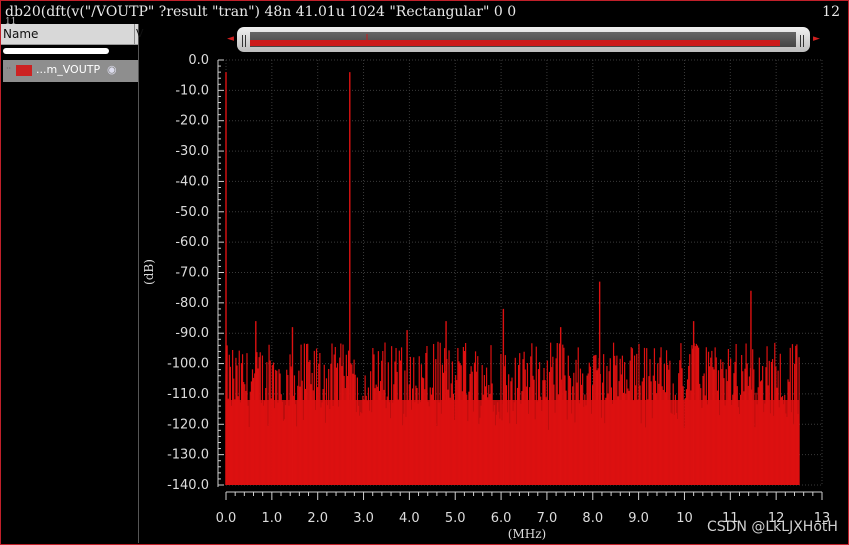  What do you see at coordinates (188, 485) in the screenshot?
I see `y-tick-label: -140.0` at bounding box center [188, 485].